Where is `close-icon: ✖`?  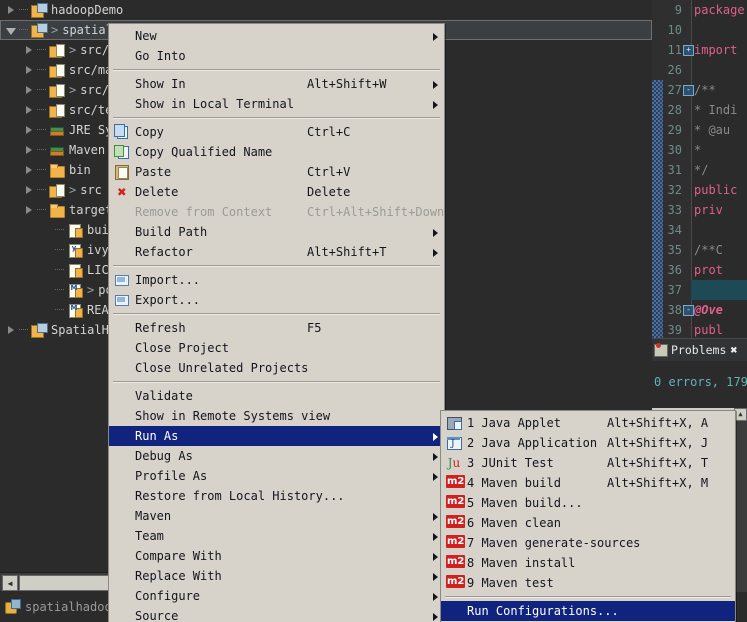
close-icon: ✖ is located at coordinates (733, 350).